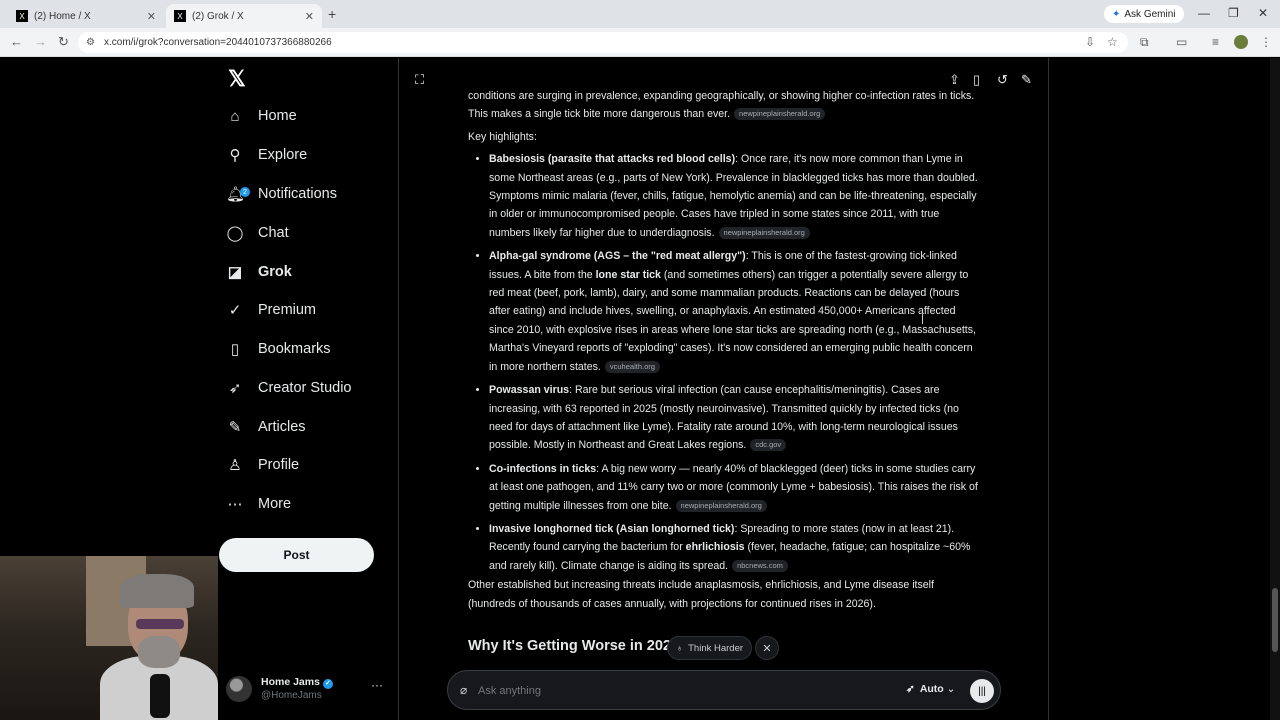 The width and height of the screenshot is (1280, 720). I want to click on site-info-icon: ⚙, so click(90, 42).